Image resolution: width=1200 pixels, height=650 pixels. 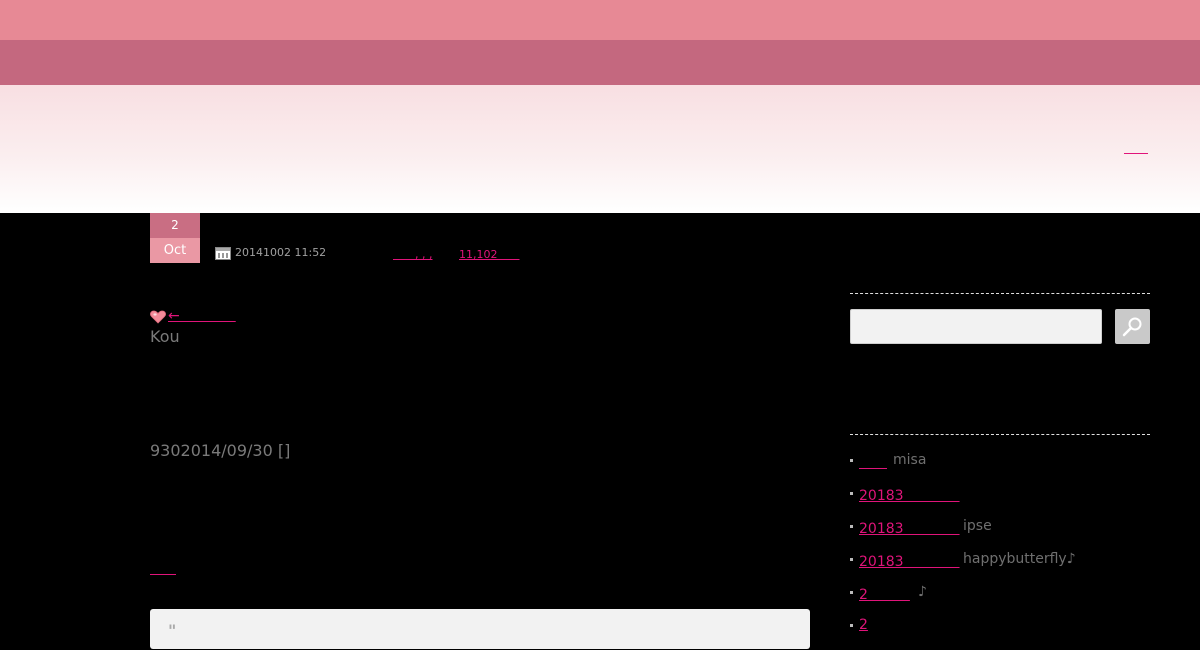 I want to click on recent-comment-author: misa, so click(x=910, y=460).